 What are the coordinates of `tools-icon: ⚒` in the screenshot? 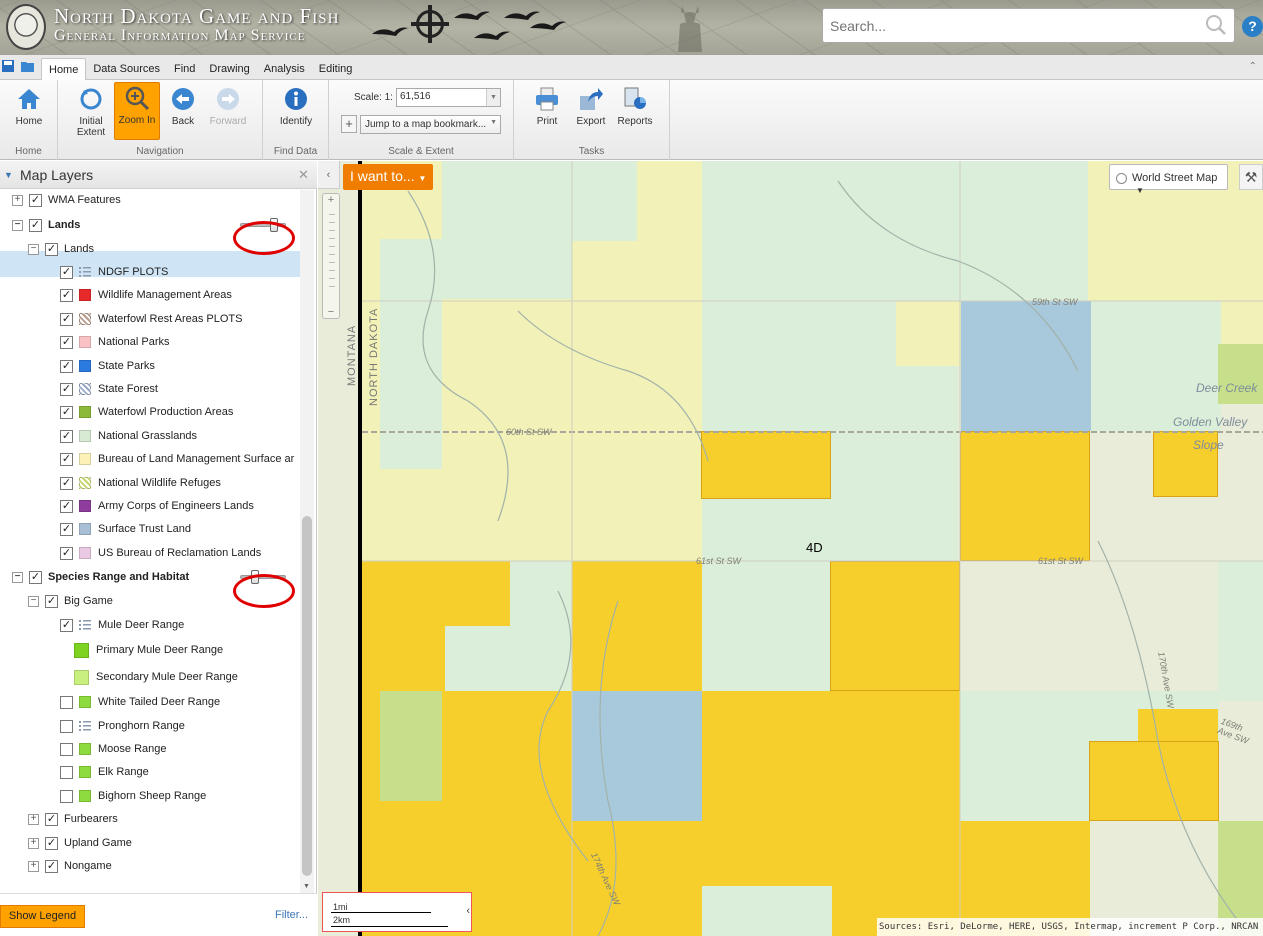 It's located at (1251, 177).